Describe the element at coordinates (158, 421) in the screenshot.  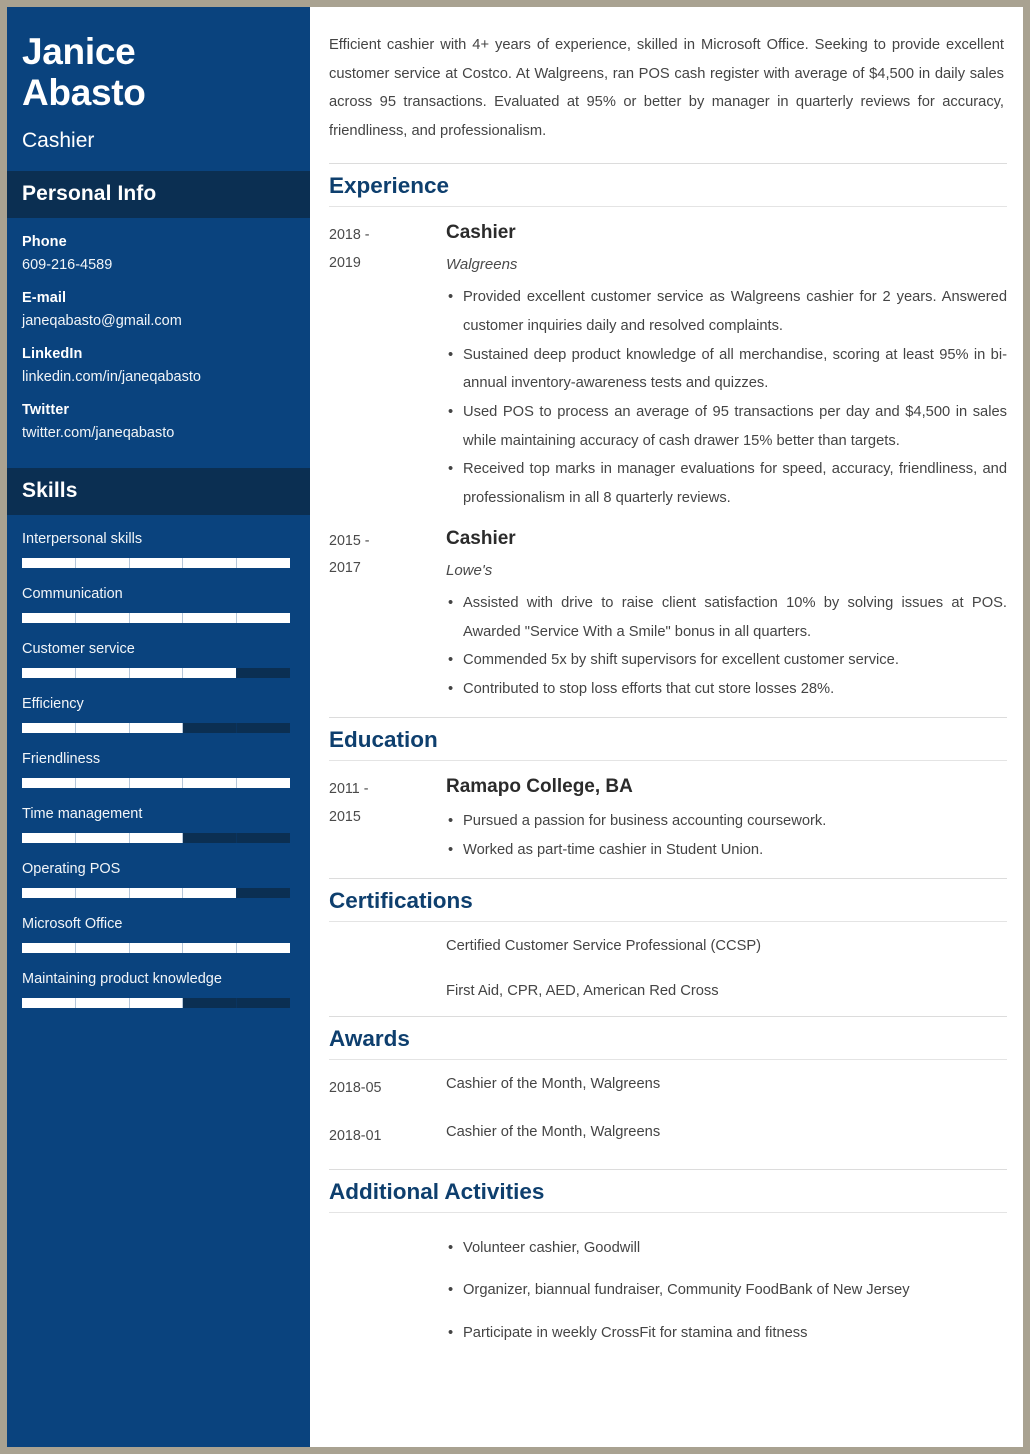
I see `contact-item-twitter: Twitter twitter.com/janeqabasto` at that location.